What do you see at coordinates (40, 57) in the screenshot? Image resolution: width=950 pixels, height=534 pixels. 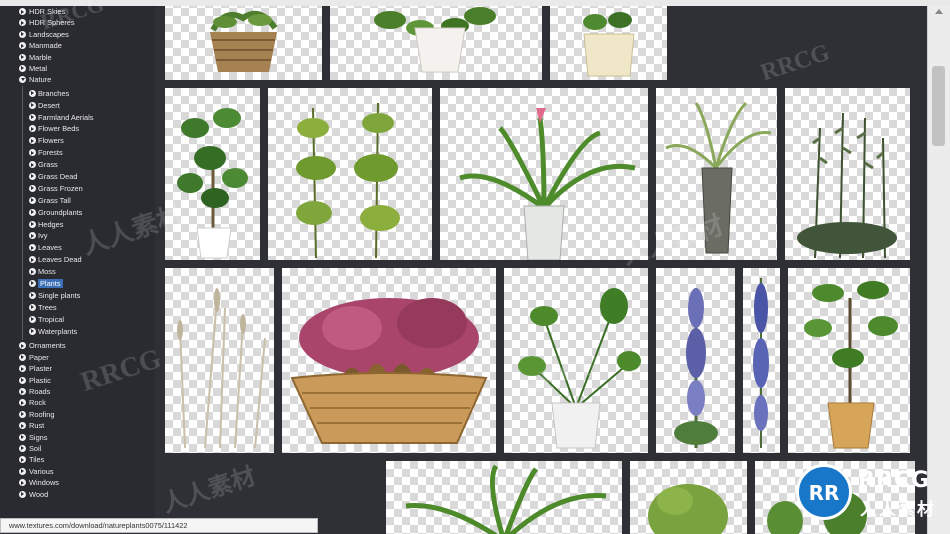 I see `category-label: Marble` at bounding box center [40, 57].